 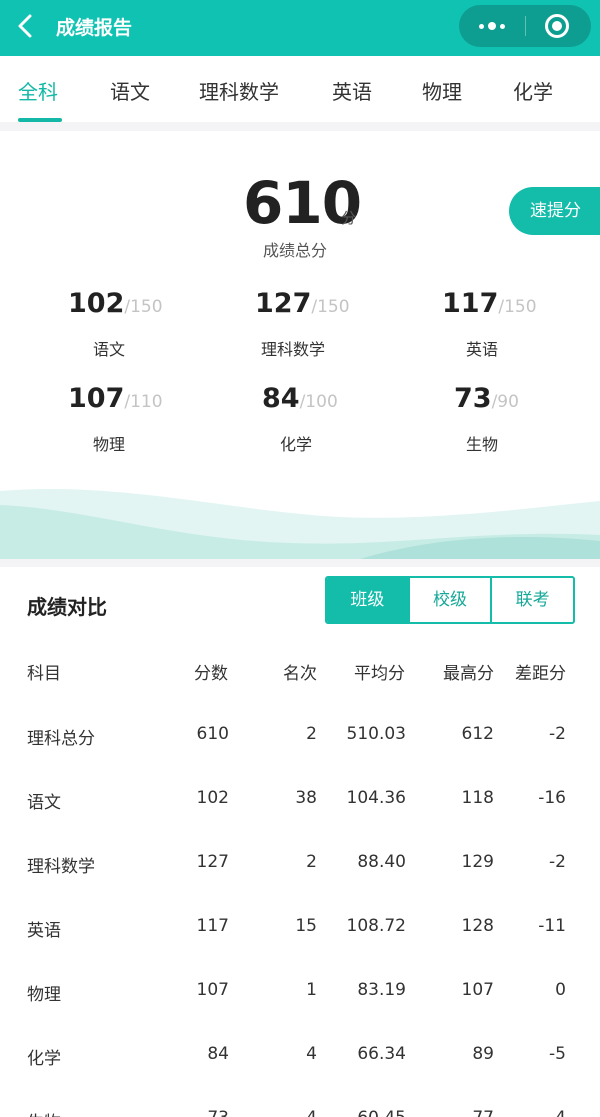 I want to click on subject-score: 117, so click(x=470, y=303).